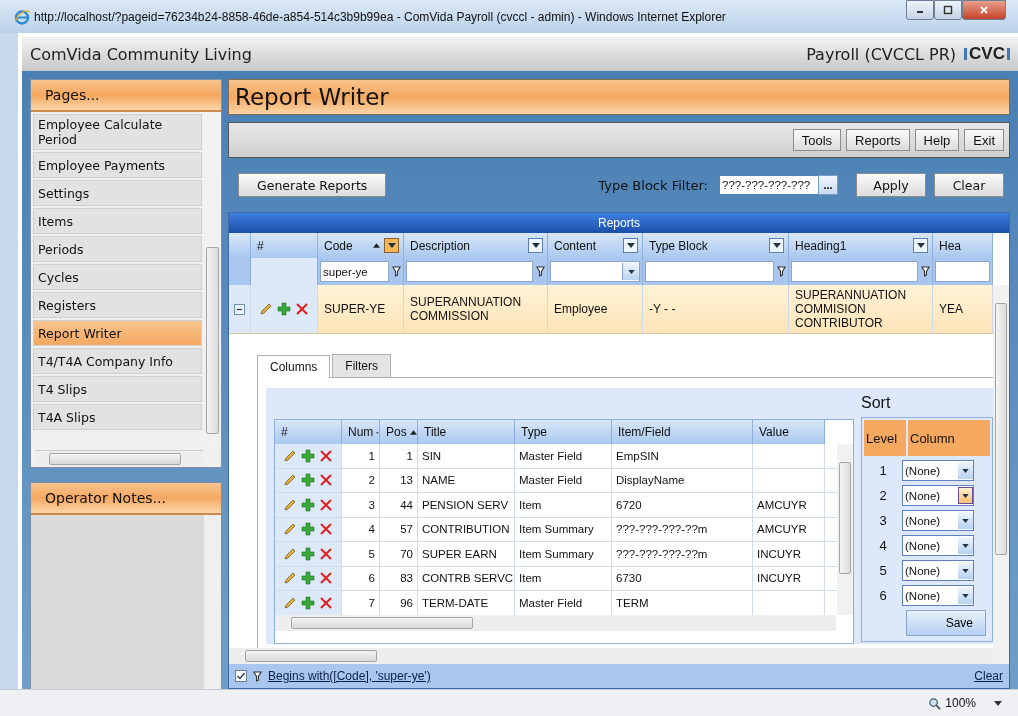 The height and width of the screenshot is (716, 1018). I want to click on nav-item: T4A Slips, so click(117, 417).